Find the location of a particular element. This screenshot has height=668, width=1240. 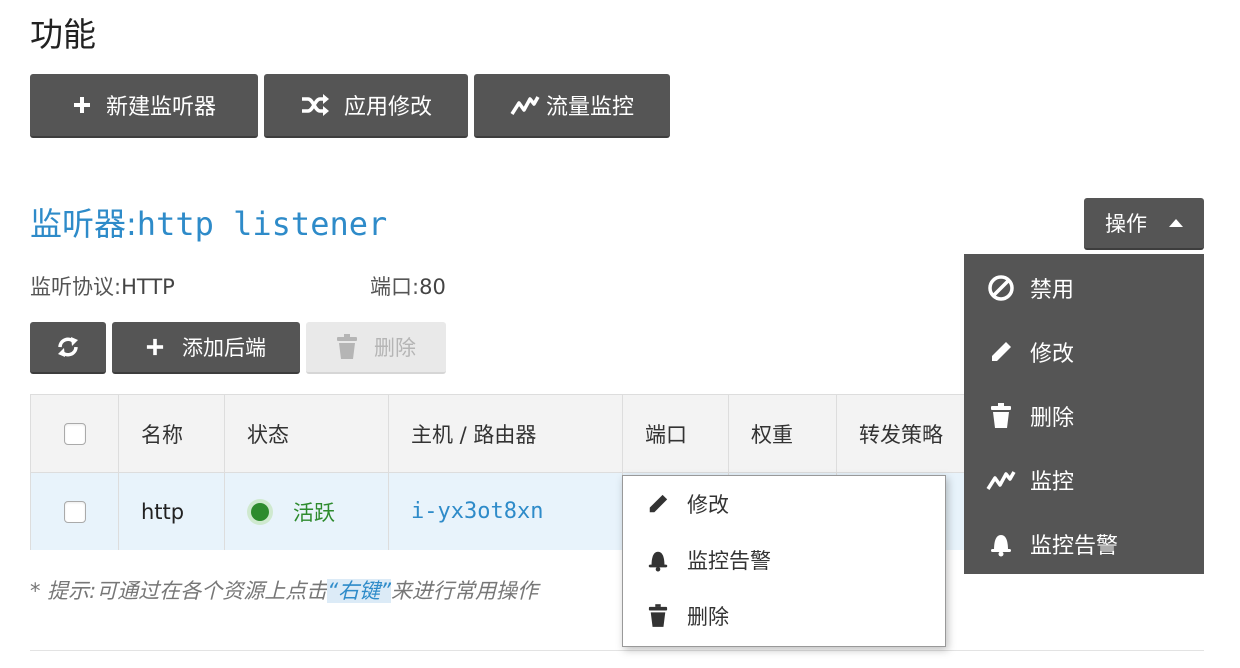

caret-up-icon is located at coordinates (1176, 223).